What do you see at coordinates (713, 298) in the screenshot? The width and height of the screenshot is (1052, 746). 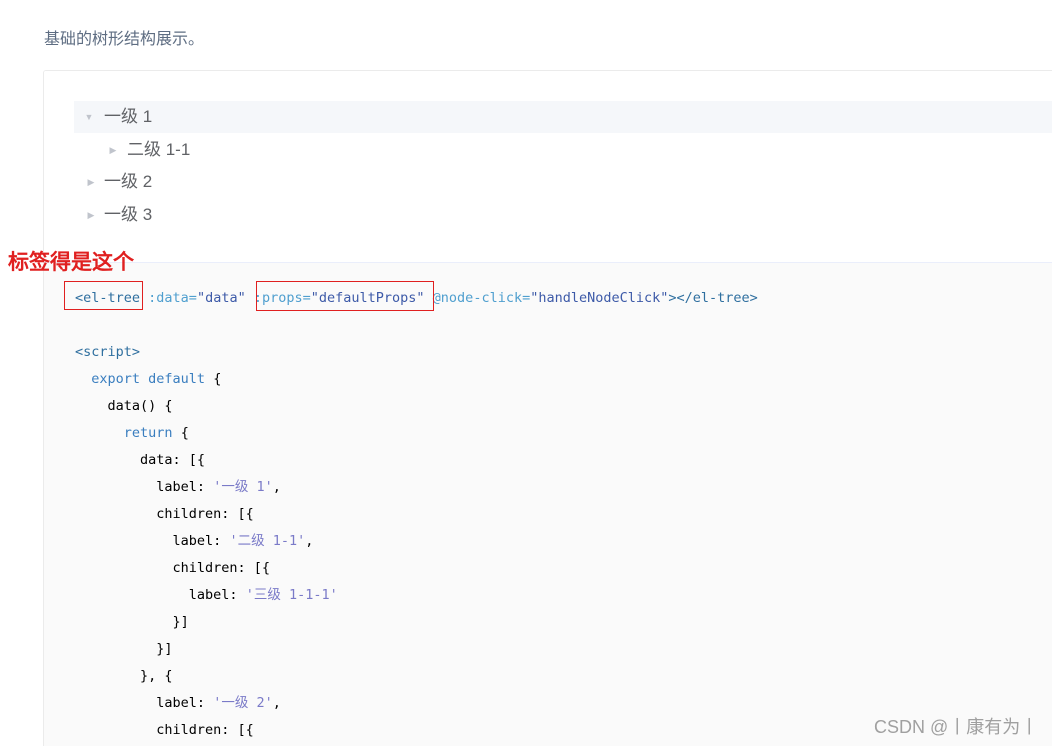 I see `code-token: ></el-tree>` at bounding box center [713, 298].